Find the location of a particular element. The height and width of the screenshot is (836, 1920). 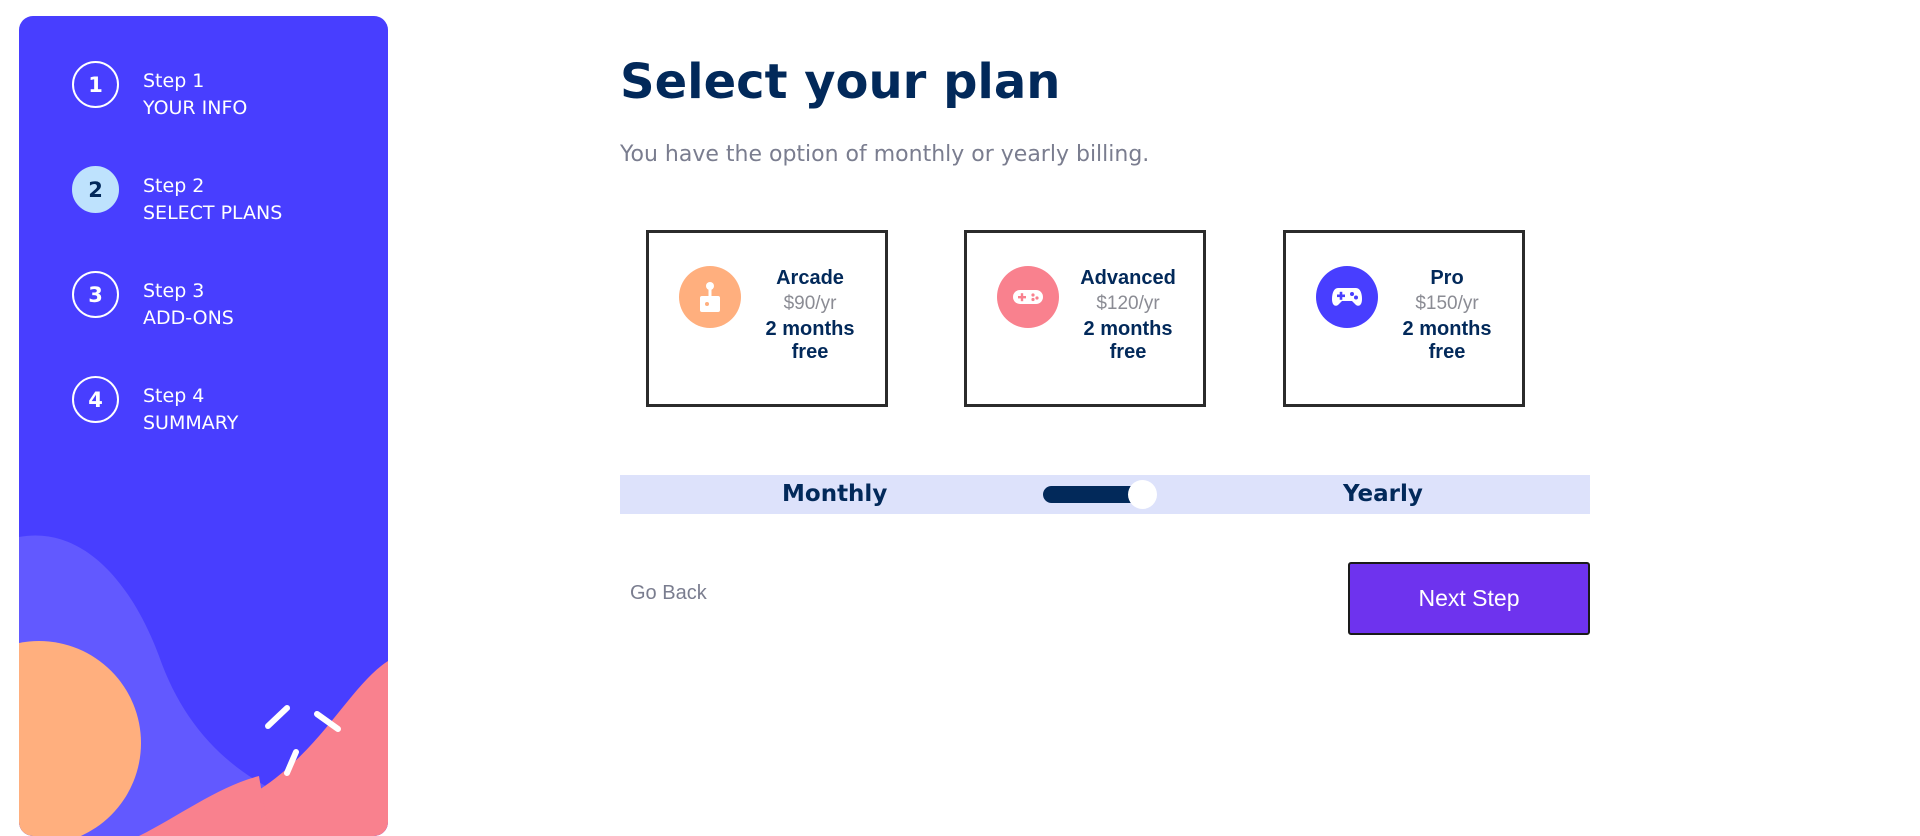

yearly-label: Yearly is located at coordinates (1383, 494).